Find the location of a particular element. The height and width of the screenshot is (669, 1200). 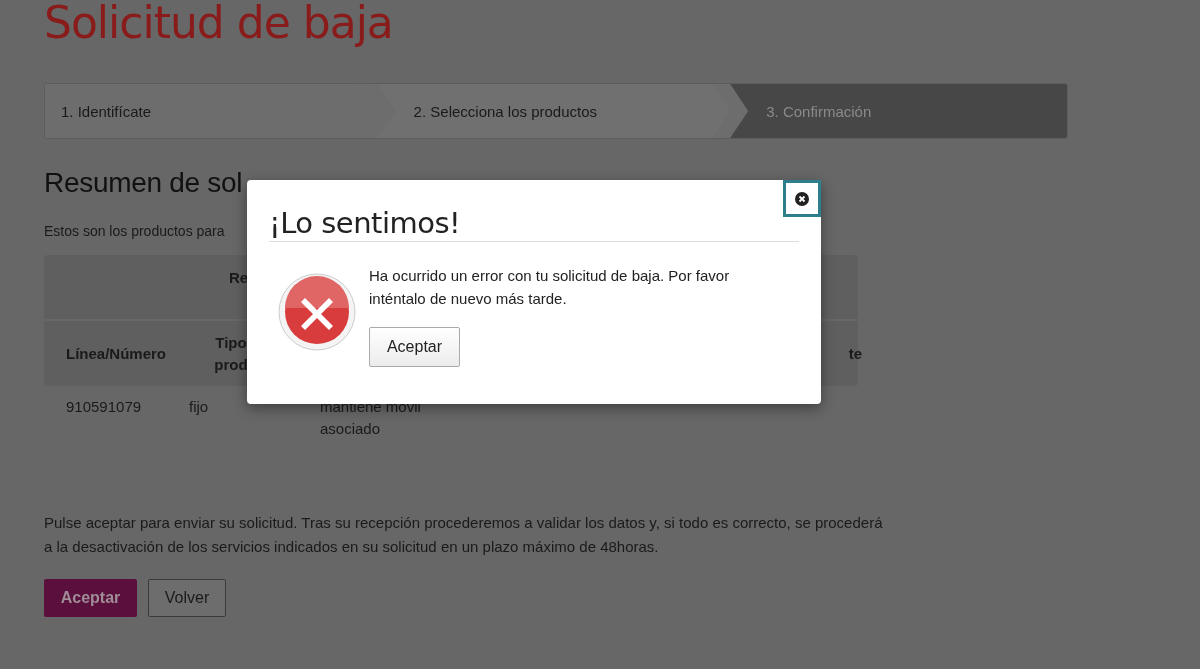

section-heading: Resumen de sol is located at coordinates (143, 183).